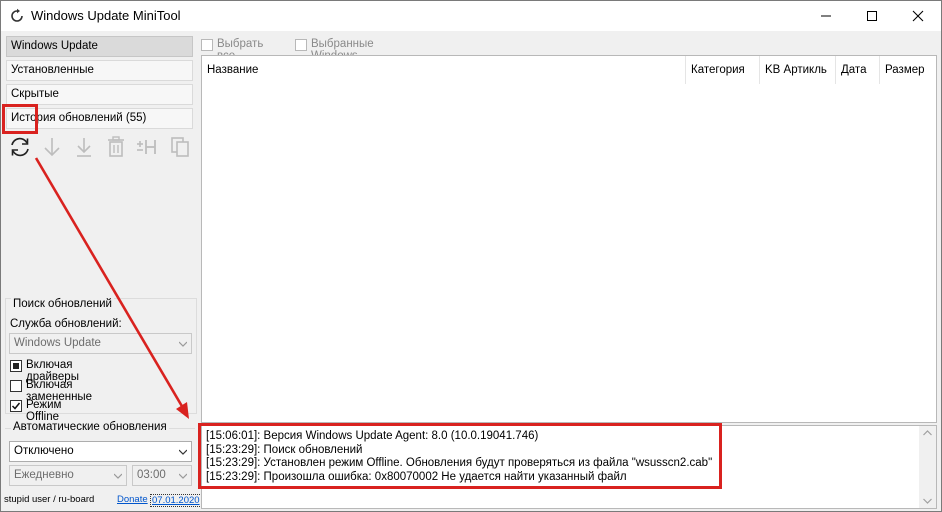 The height and width of the screenshot is (512, 942). I want to click on donate-link: Donate, so click(132, 499).